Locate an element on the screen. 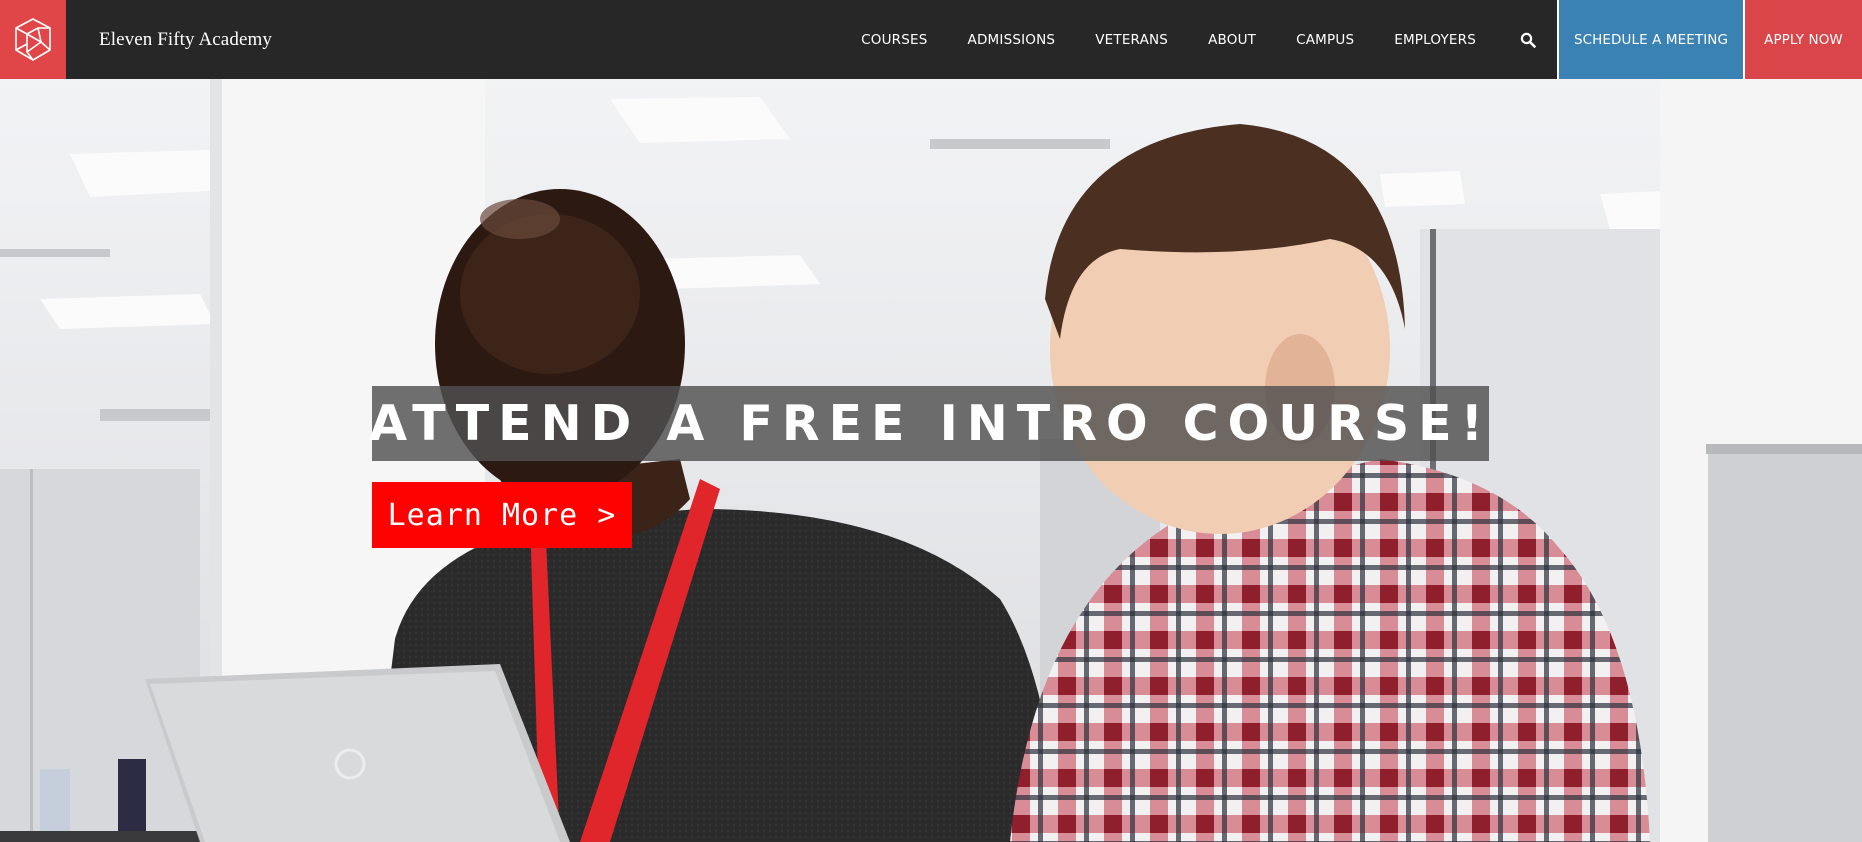  learn-more-button: Learn More > is located at coordinates (502, 515).